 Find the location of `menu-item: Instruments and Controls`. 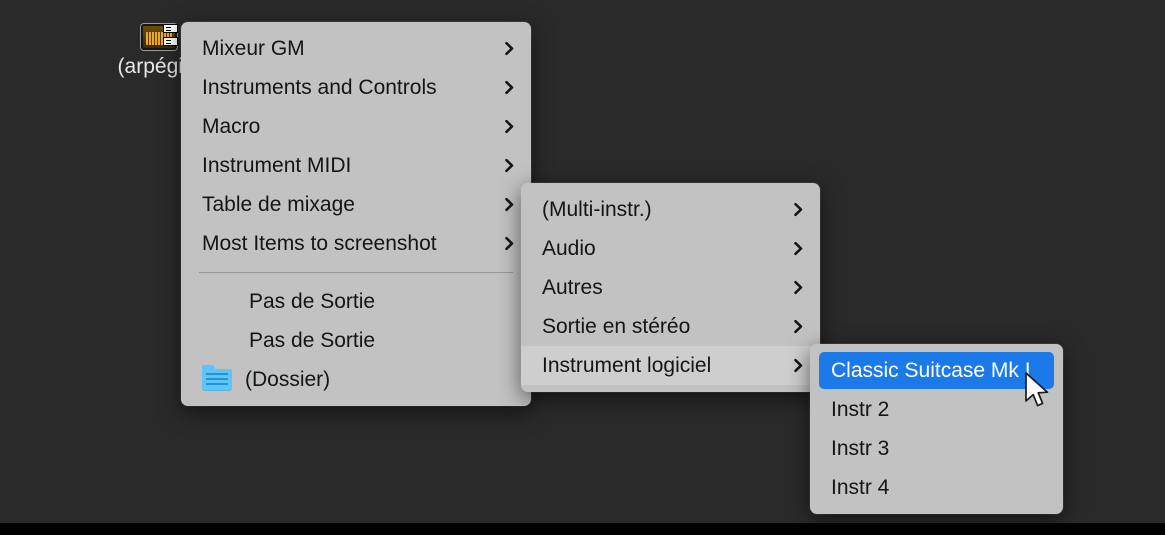

menu-item: Instruments and Controls is located at coordinates (356, 87).